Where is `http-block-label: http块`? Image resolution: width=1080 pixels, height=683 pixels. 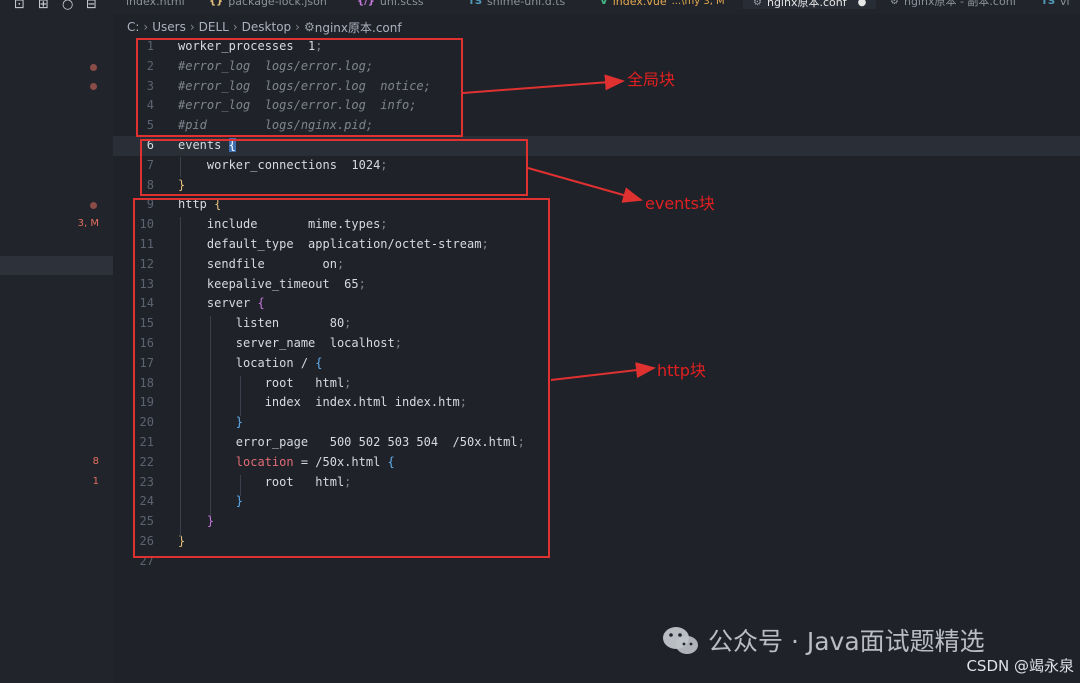
http-block-label: http块 is located at coordinates (681, 370).